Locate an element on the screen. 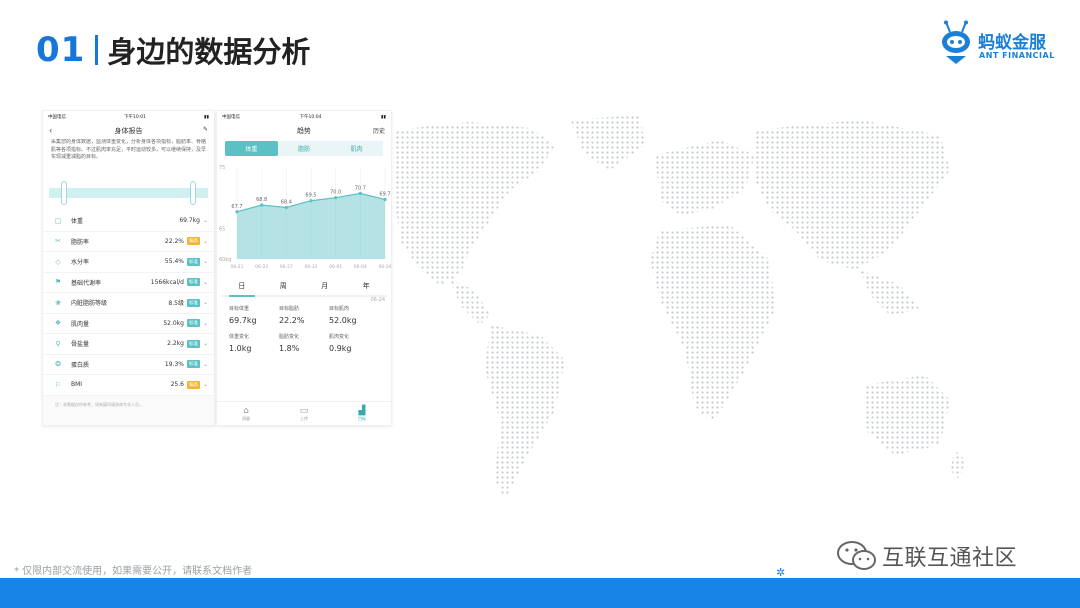 This screenshot has width=1080, height=608. home-icon: ⌂ is located at coordinates (246, 410).